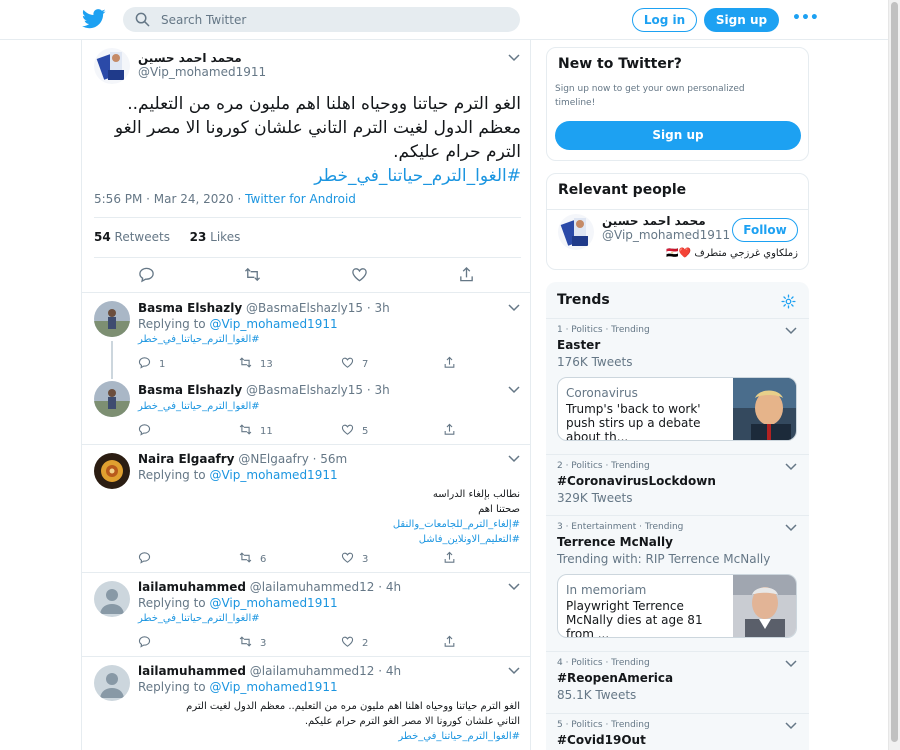 This screenshot has height=750, width=900. Describe the element at coordinates (664, 20) in the screenshot. I see `login-button: Log in` at that location.